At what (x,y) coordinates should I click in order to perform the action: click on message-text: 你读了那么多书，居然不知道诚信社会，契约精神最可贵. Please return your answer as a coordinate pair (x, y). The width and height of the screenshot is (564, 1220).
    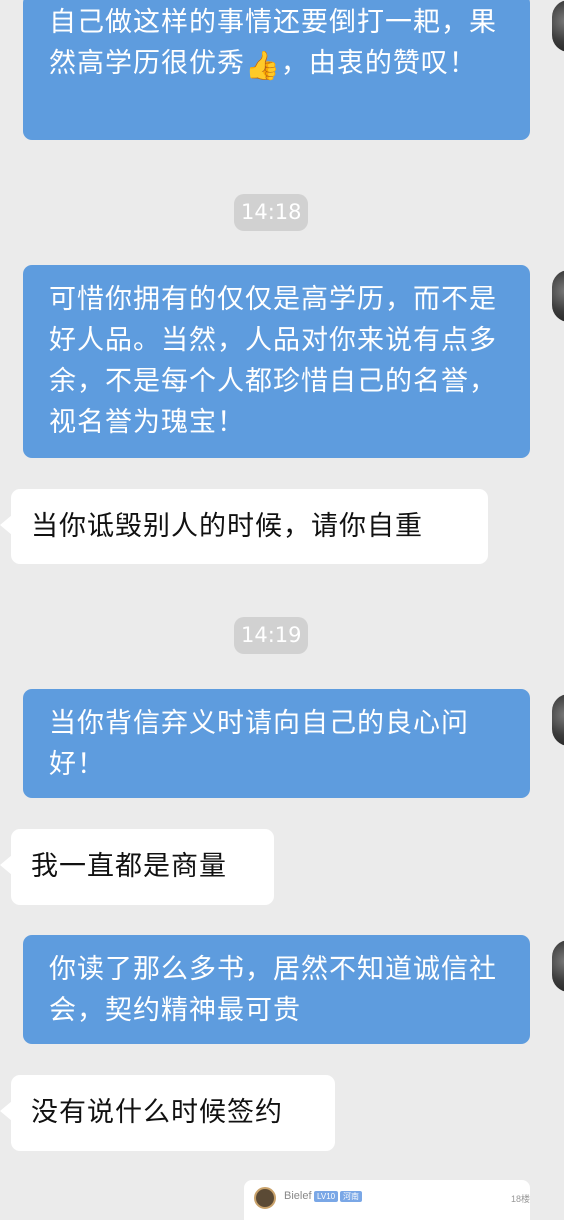
    Looking at the image, I should click on (273, 990).